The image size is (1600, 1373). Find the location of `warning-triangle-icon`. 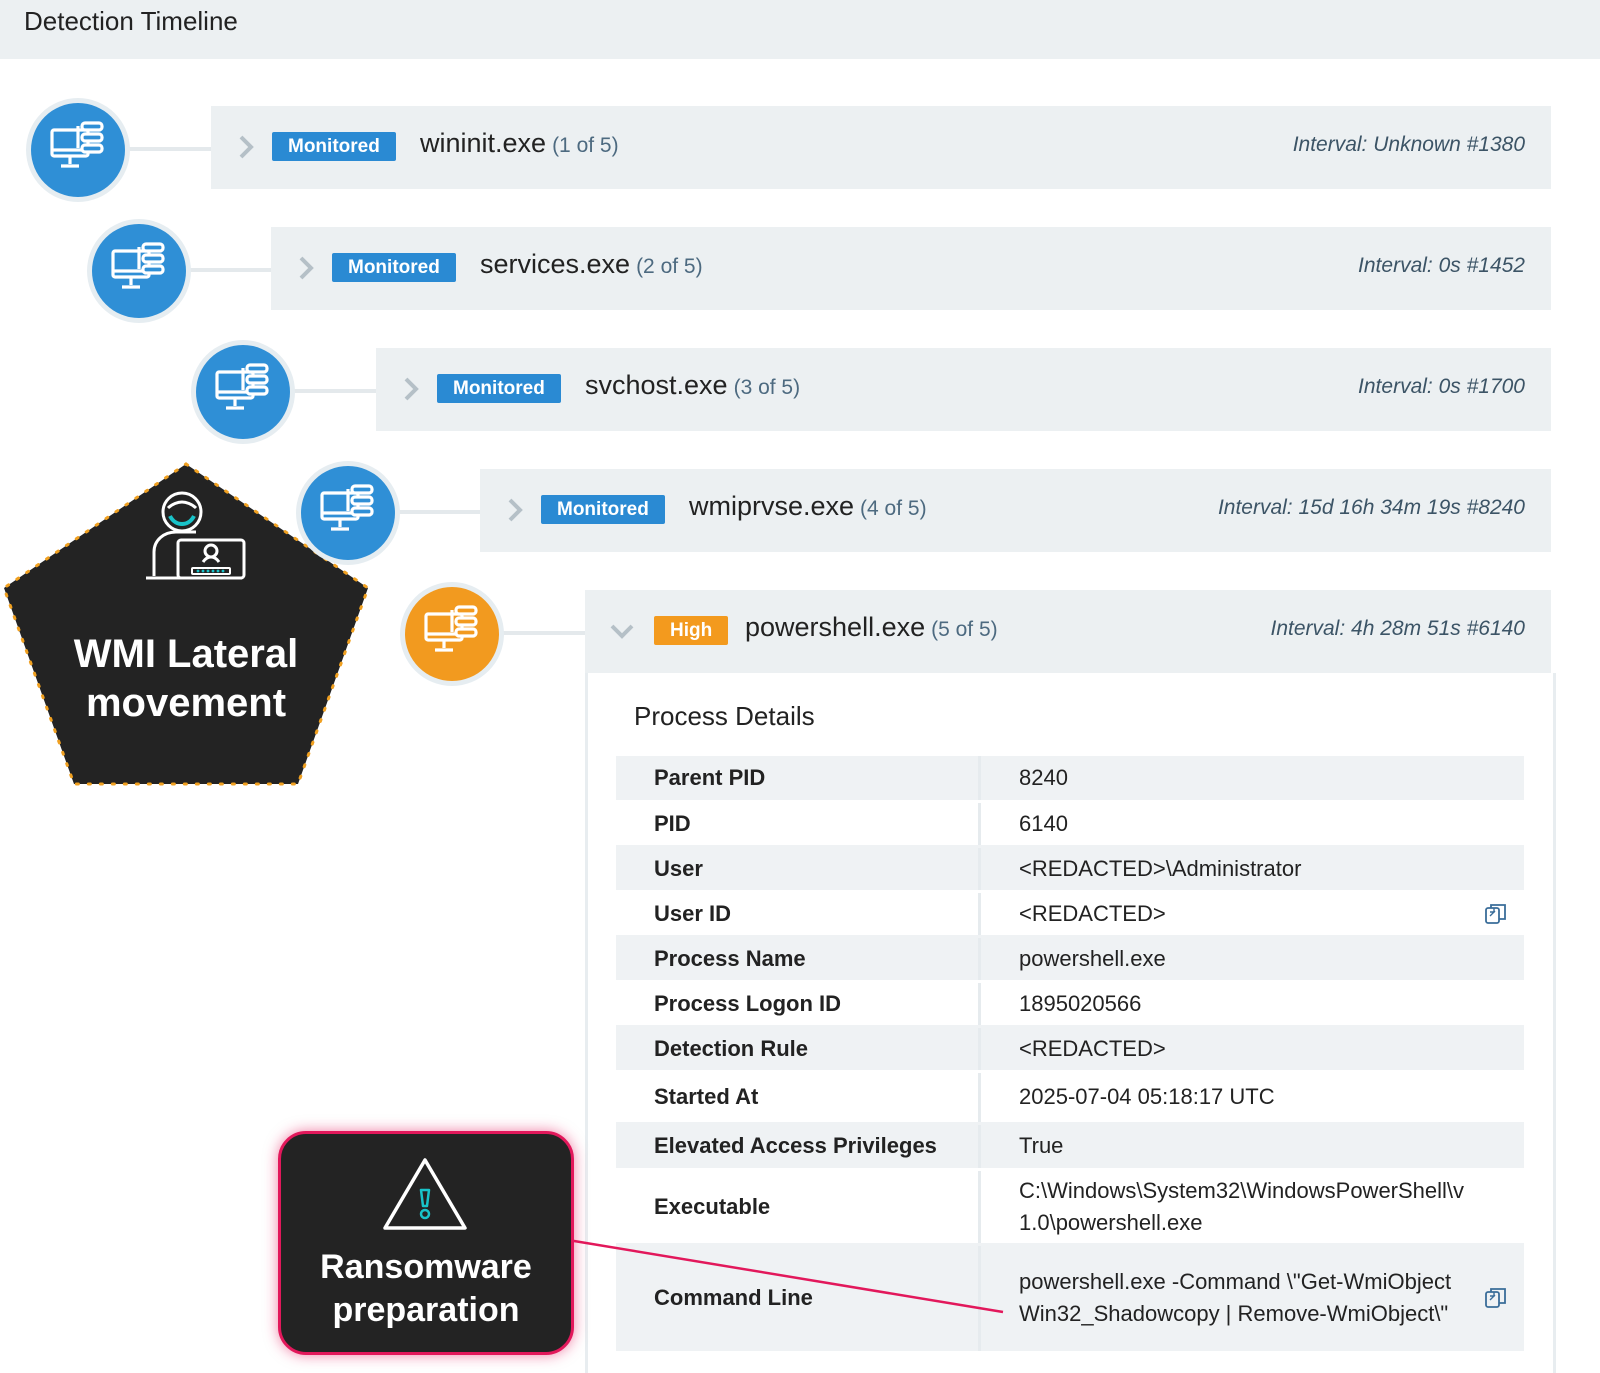

warning-triangle-icon is located at coordinates (425, 1194).